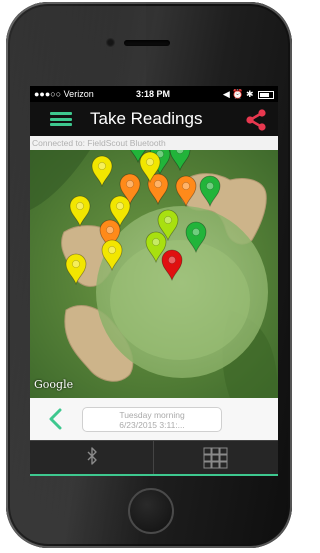 The height and width of the screenshot is (553, 320). I want to click on grid-icon, so click(215, 458).